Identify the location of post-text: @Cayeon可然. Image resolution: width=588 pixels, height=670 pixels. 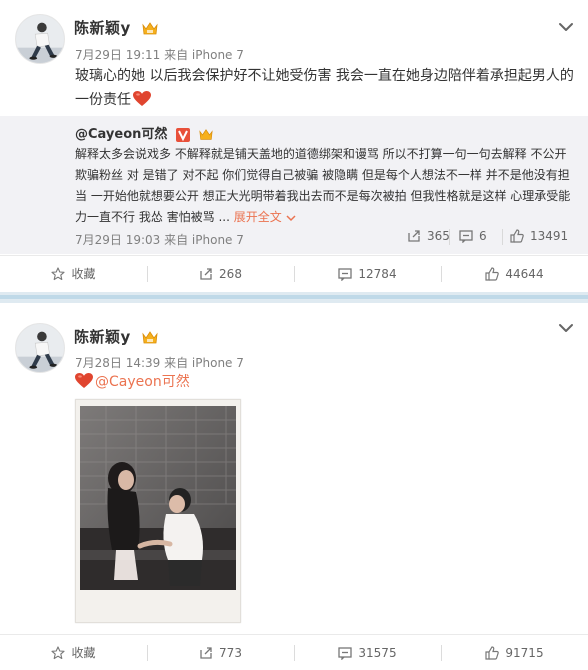
(327, 382).